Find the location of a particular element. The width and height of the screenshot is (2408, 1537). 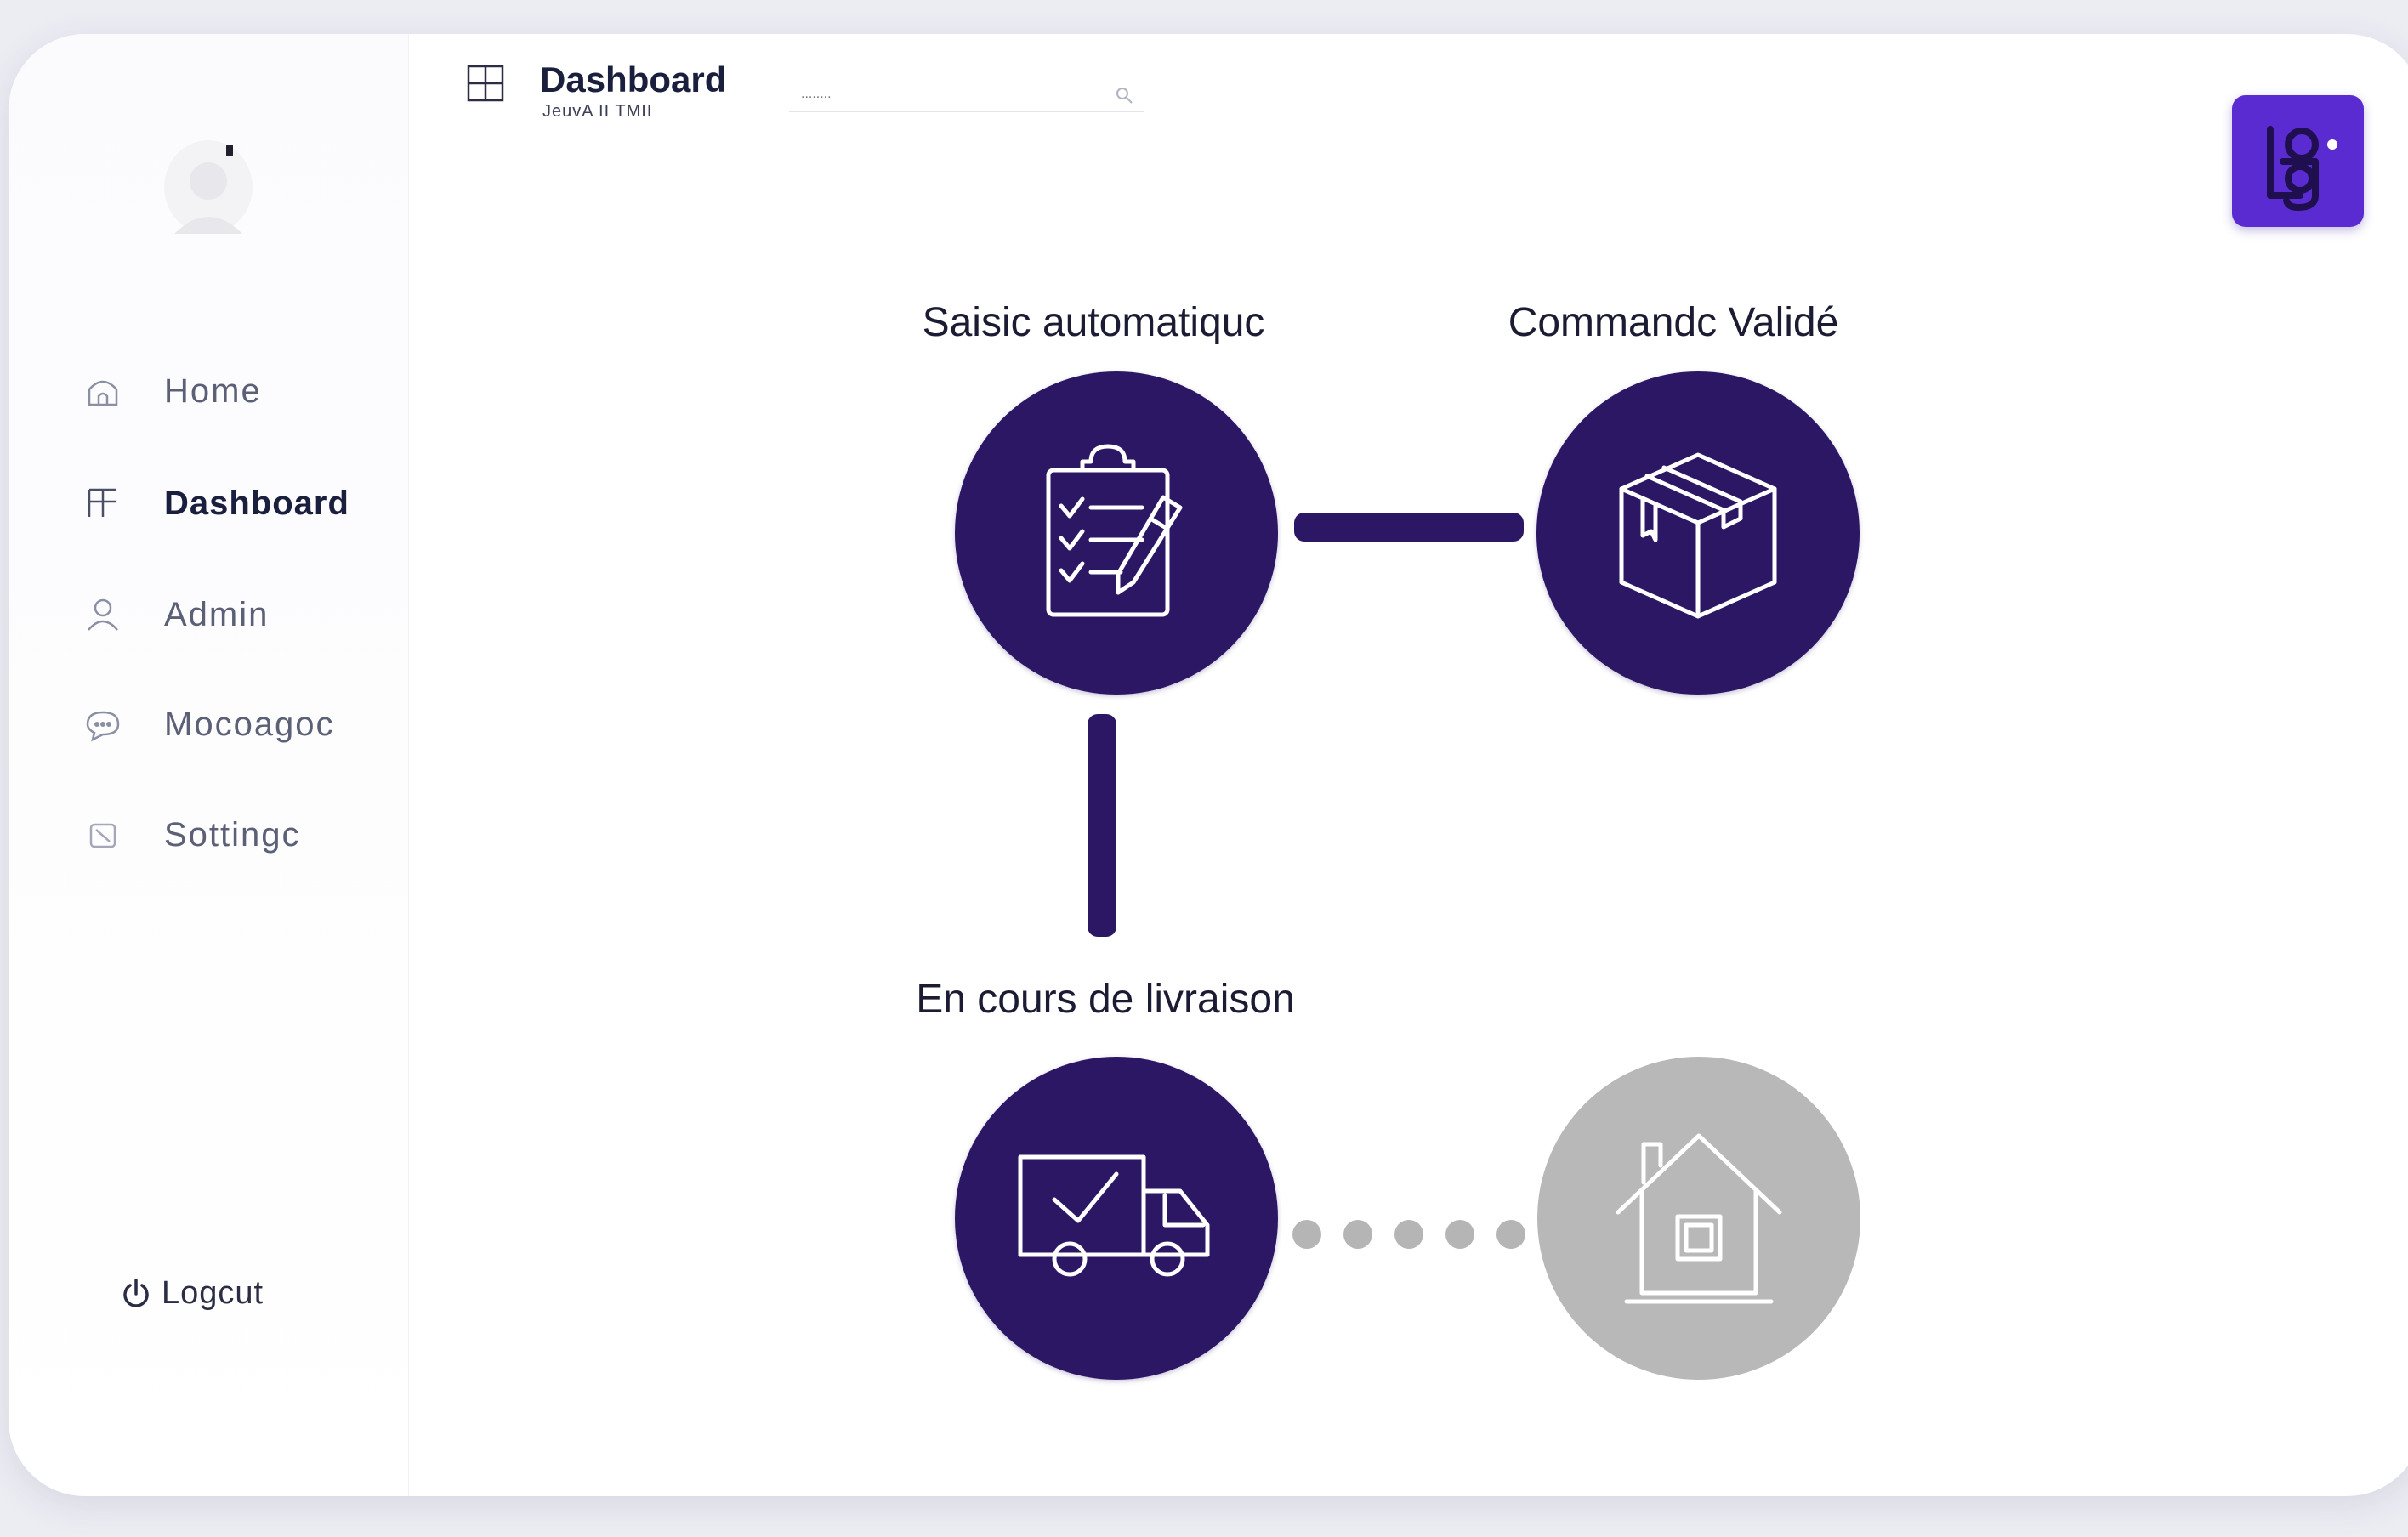

step-label: Saisic automatiquc is located at coordinates (1093, 323).